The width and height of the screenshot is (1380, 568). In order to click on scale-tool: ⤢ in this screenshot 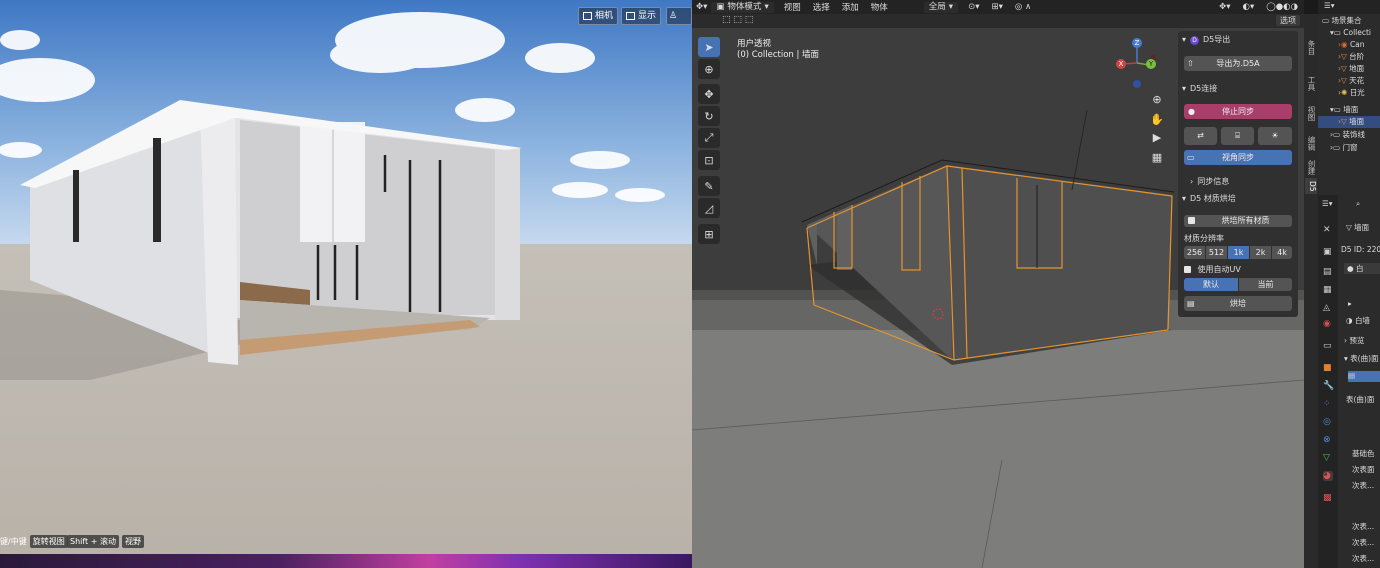, I will do `click(709, 138)`.